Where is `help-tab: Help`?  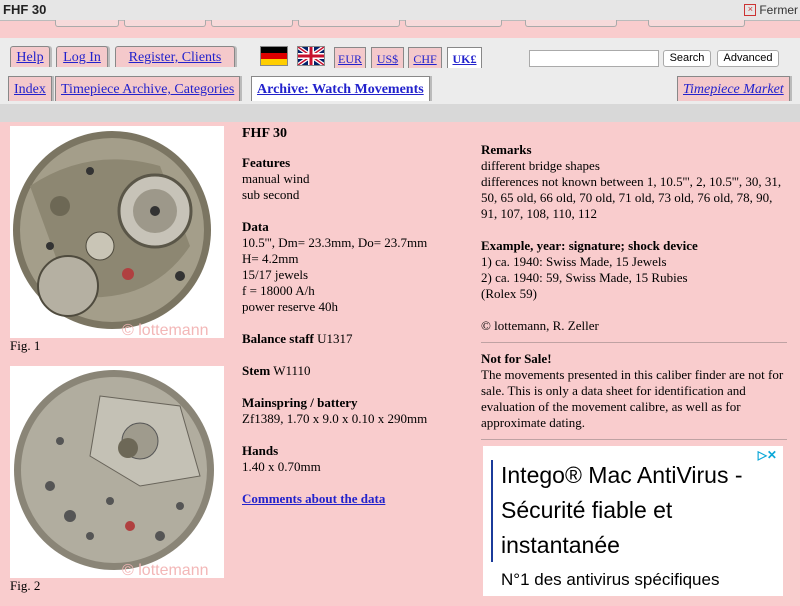
help-tab: Help is located at coordinates (30, 56).